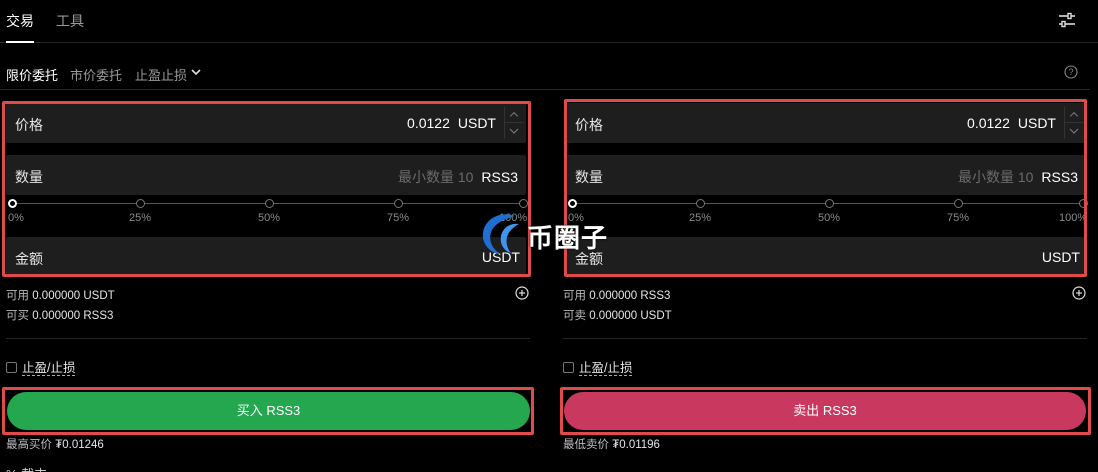  I want to click on buy-amount-field: 数量 最小数量 10 RSS3, so click(266, 175).